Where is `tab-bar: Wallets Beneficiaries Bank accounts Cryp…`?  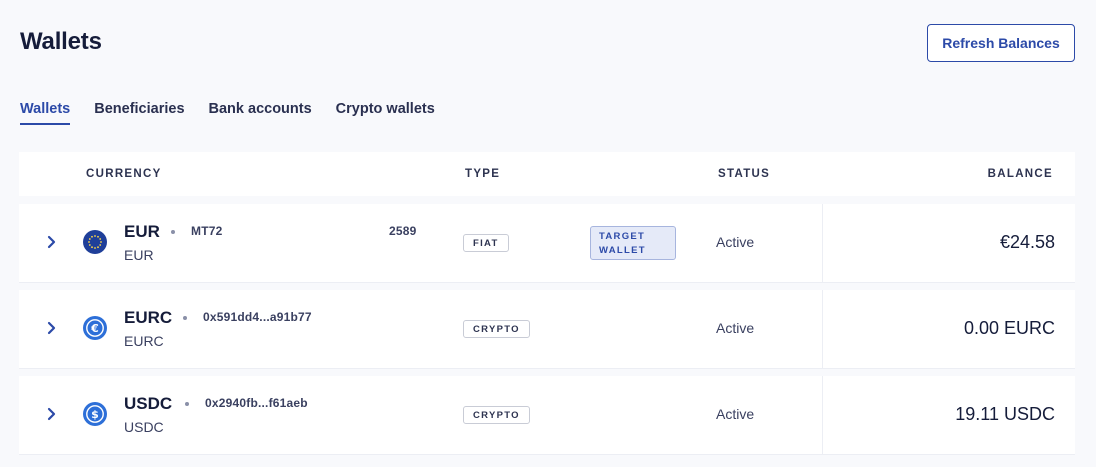 tab-bar: Wallets Beneficiaries Bank accounts Cryp… is located at coordinates (239, 113).